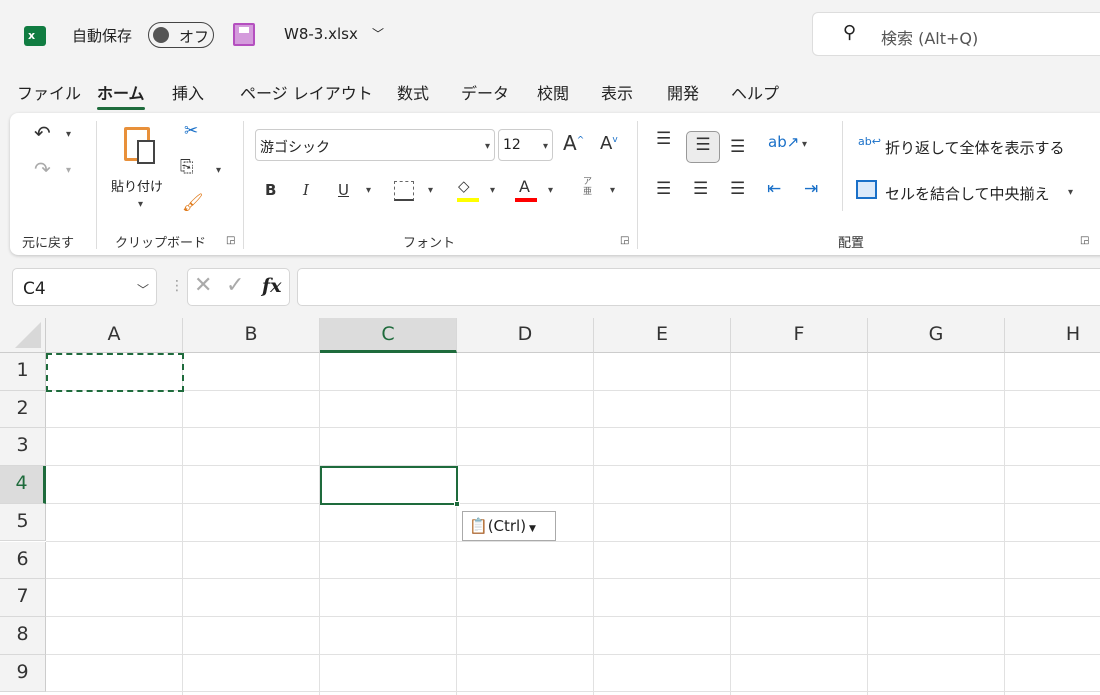 The image size is (1100, 695). Describe the element at coordinates (23, 447) in the screenshot. I see `row-header-3: 3` at that location.